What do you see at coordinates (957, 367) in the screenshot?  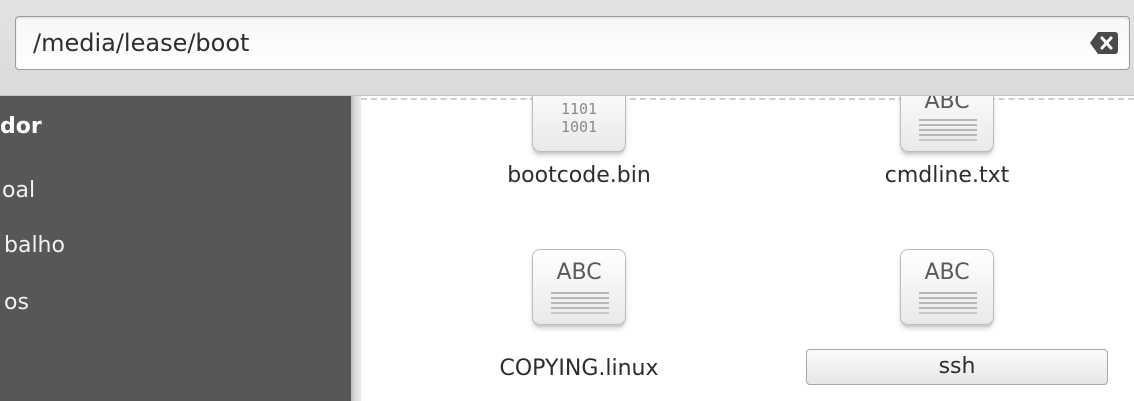 I see `file-name-editing: ssh` at bounding box center [957, 367].